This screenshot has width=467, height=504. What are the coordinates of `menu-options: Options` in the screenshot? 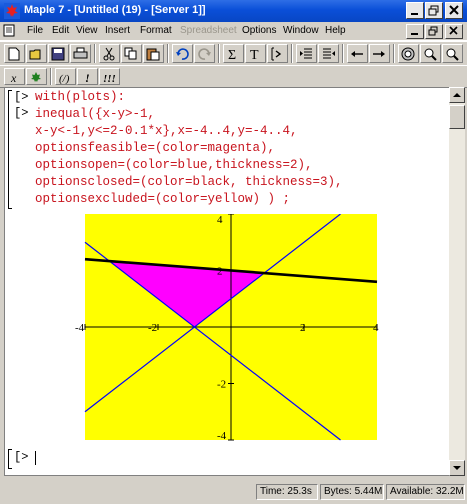 It's located at (259, 30).